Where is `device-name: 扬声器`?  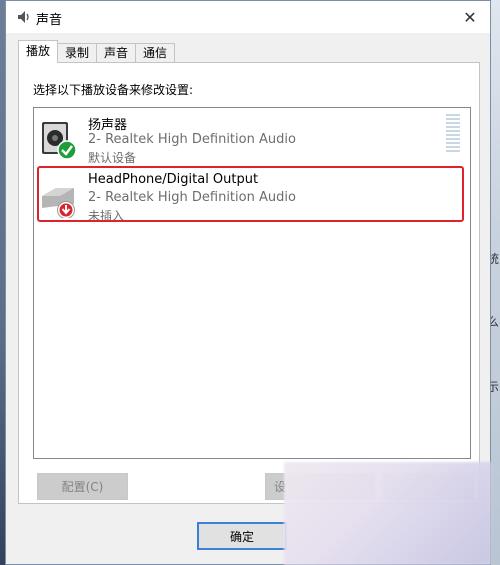
device-name: 扬声器 is located at coordinates (108, 125).